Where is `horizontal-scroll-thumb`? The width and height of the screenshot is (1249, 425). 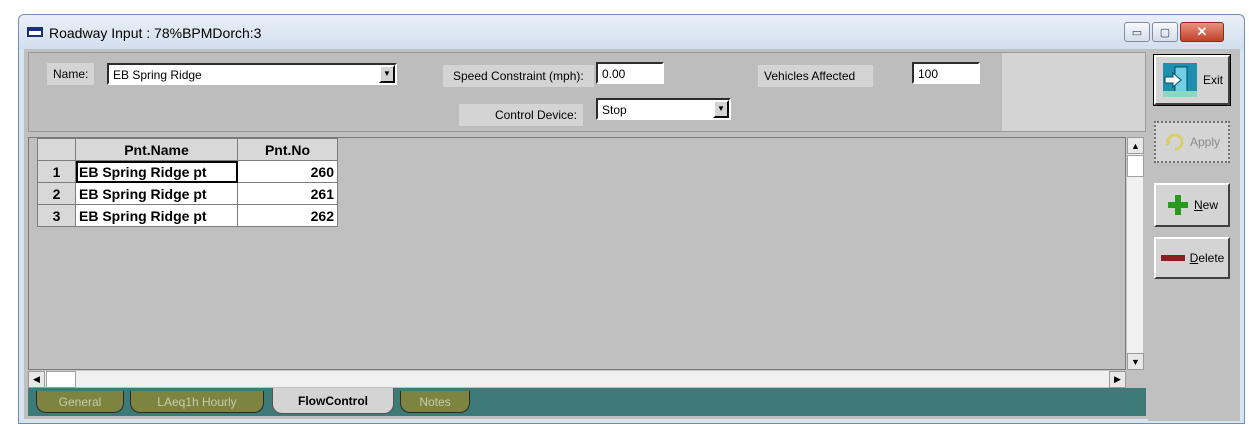 horizontal-scroll-thumb is located at coordinates (61, 379).